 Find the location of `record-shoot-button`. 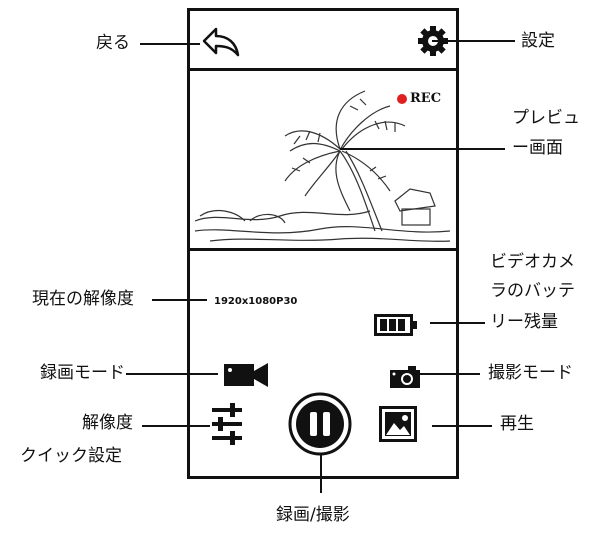

record-shoot-button is located at coordinates (320, 424).